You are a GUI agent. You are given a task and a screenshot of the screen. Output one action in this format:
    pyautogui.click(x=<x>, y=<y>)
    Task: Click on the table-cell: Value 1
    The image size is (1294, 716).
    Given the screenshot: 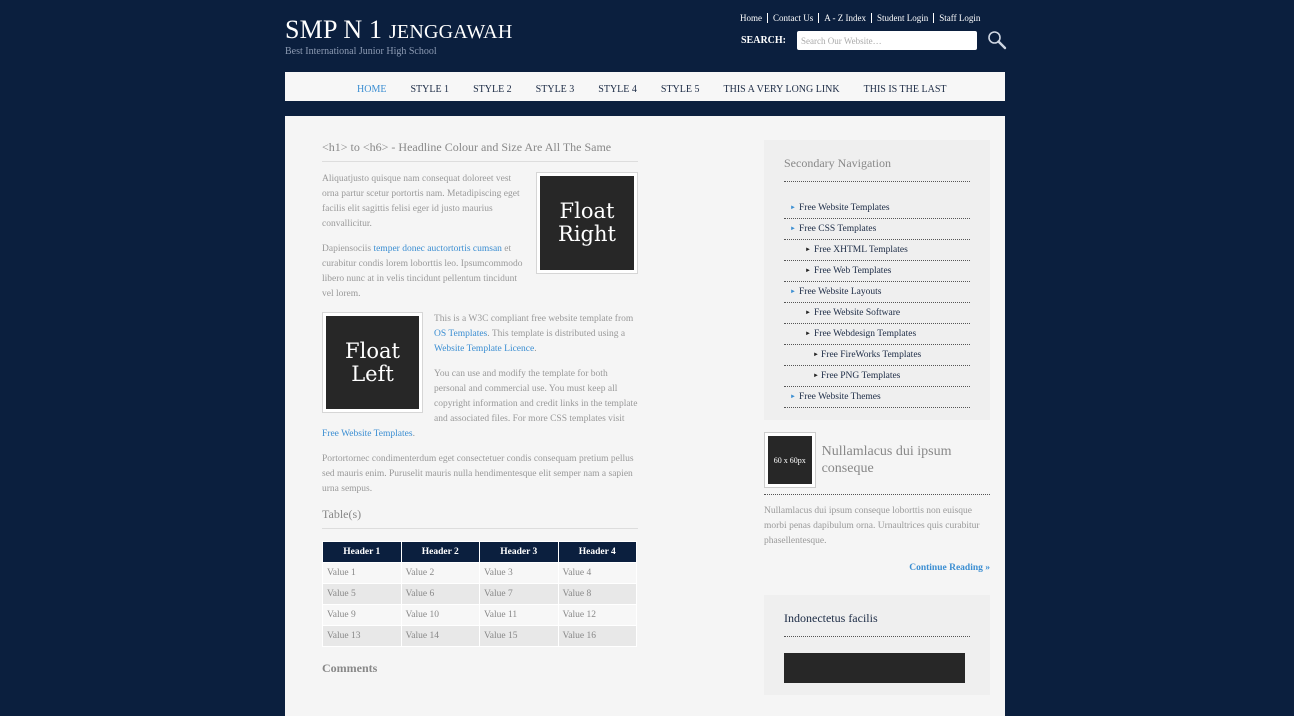 What is the action you would take?
    pyautogui.click(x=362, y=573)
    